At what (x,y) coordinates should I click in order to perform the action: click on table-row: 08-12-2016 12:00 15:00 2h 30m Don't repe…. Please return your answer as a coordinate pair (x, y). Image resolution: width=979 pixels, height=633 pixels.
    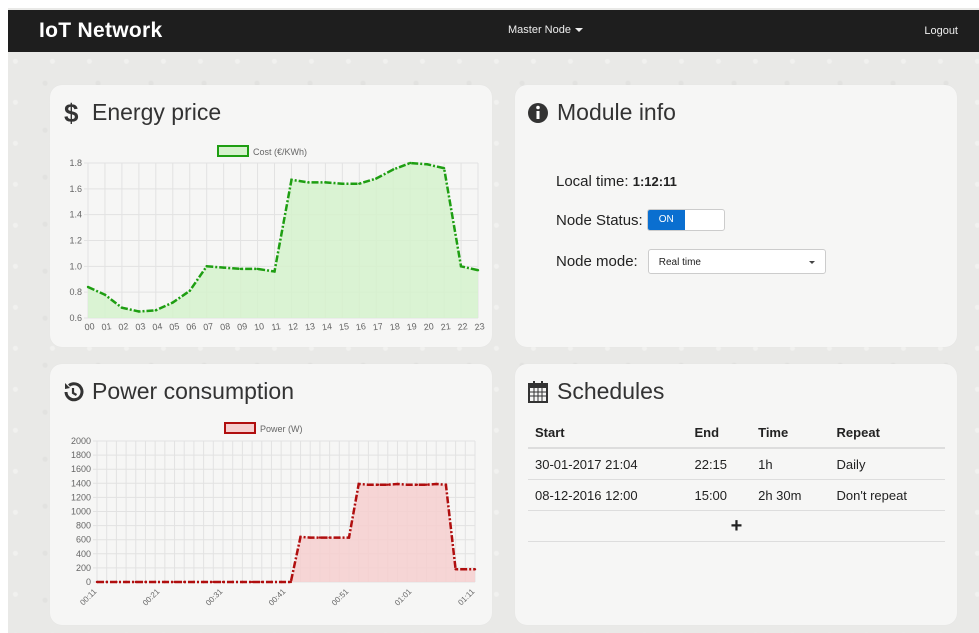
    Looking at the image, I should click on (736, 495).